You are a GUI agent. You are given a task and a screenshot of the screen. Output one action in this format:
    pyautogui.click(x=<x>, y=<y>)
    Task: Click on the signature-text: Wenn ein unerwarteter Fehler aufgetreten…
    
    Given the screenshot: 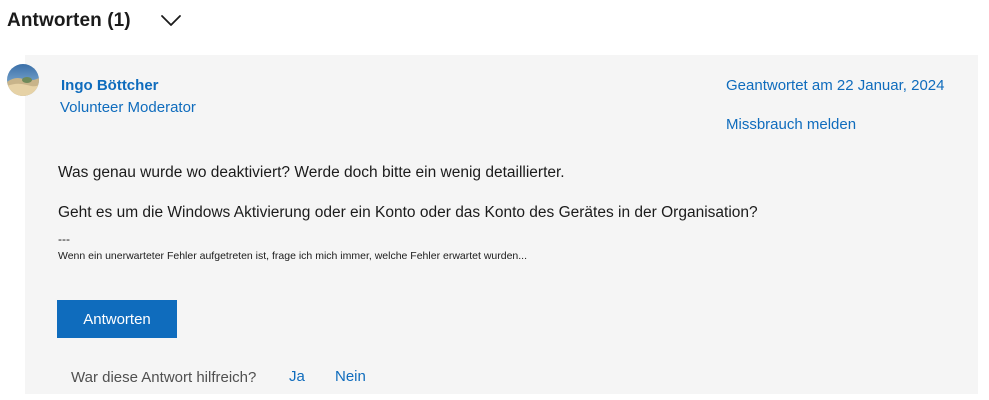 What is the action you would take?
    pyautogui.click(x=293, y=256)
    